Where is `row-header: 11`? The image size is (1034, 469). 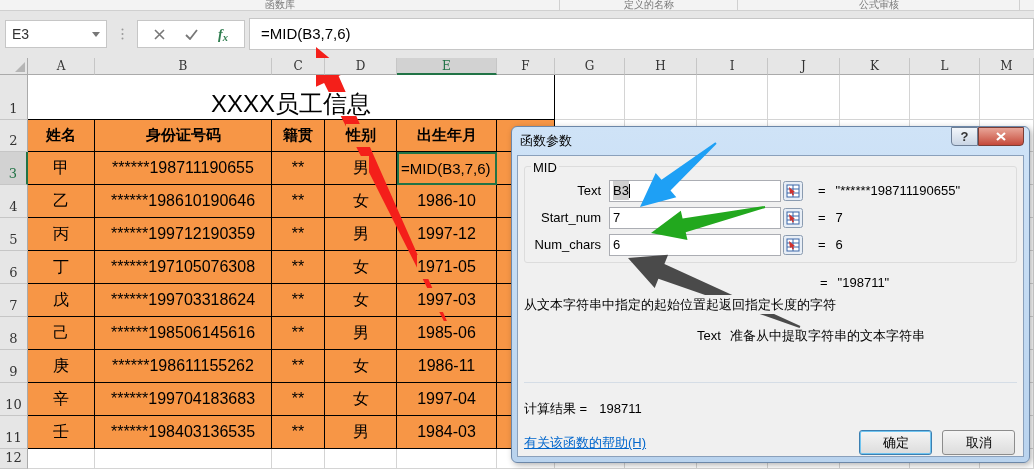 row-header: 11 is located at coordinates (14, 432).